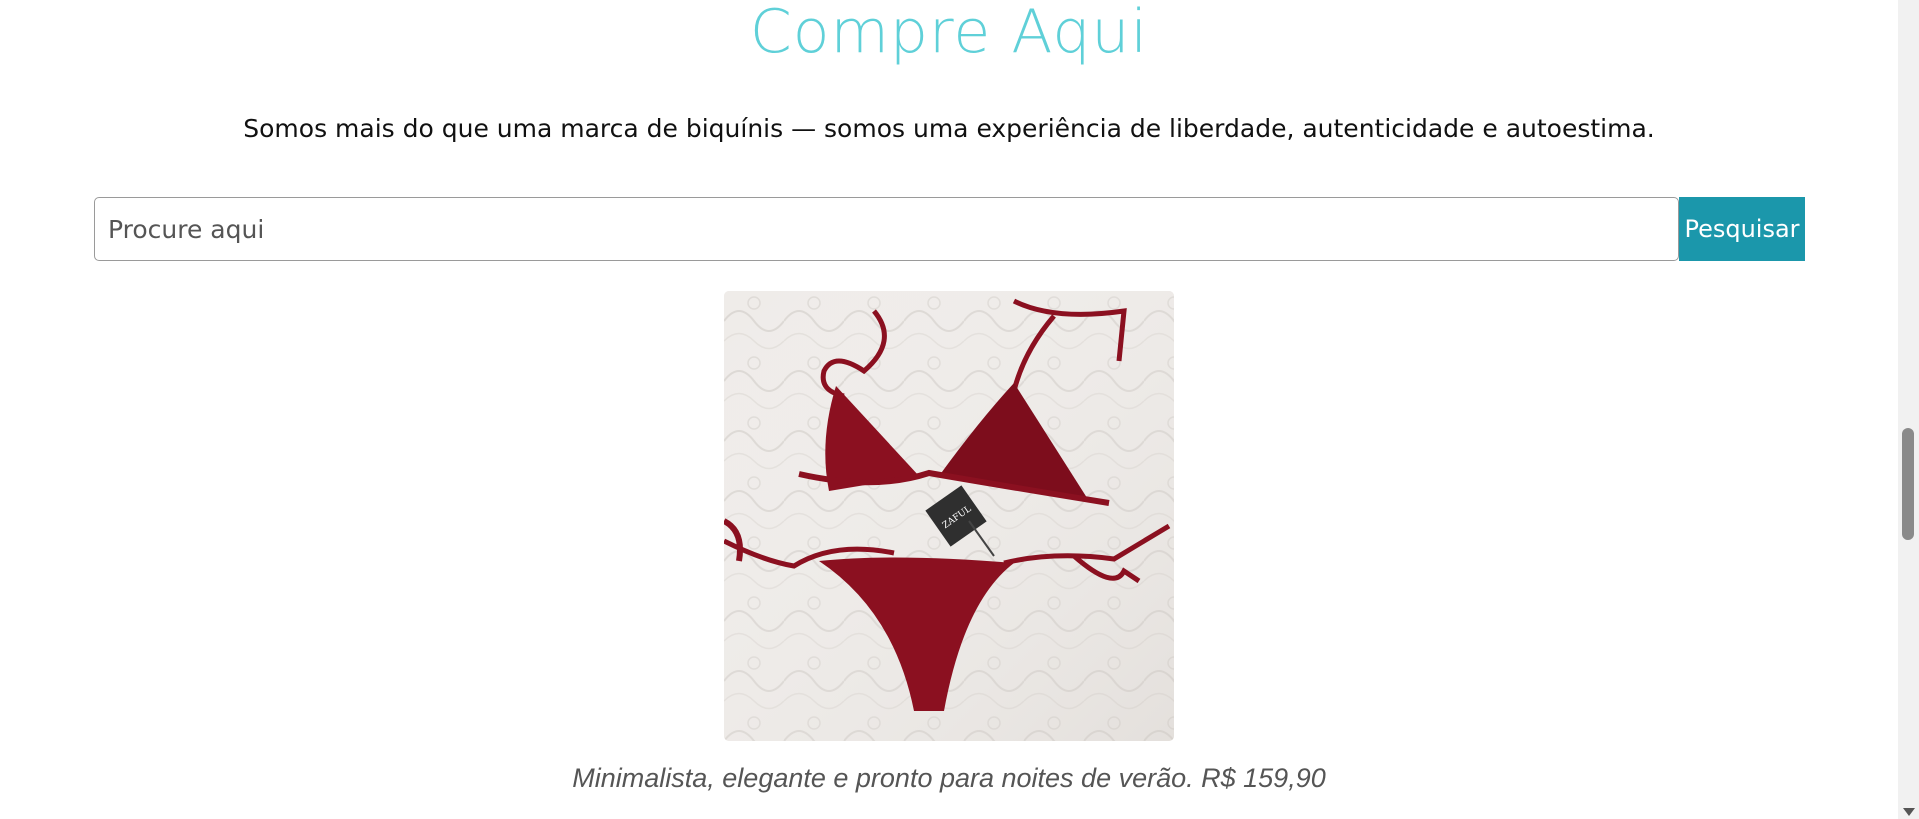  I want to click on search-bar: Pesquisar, so click(949, 229).